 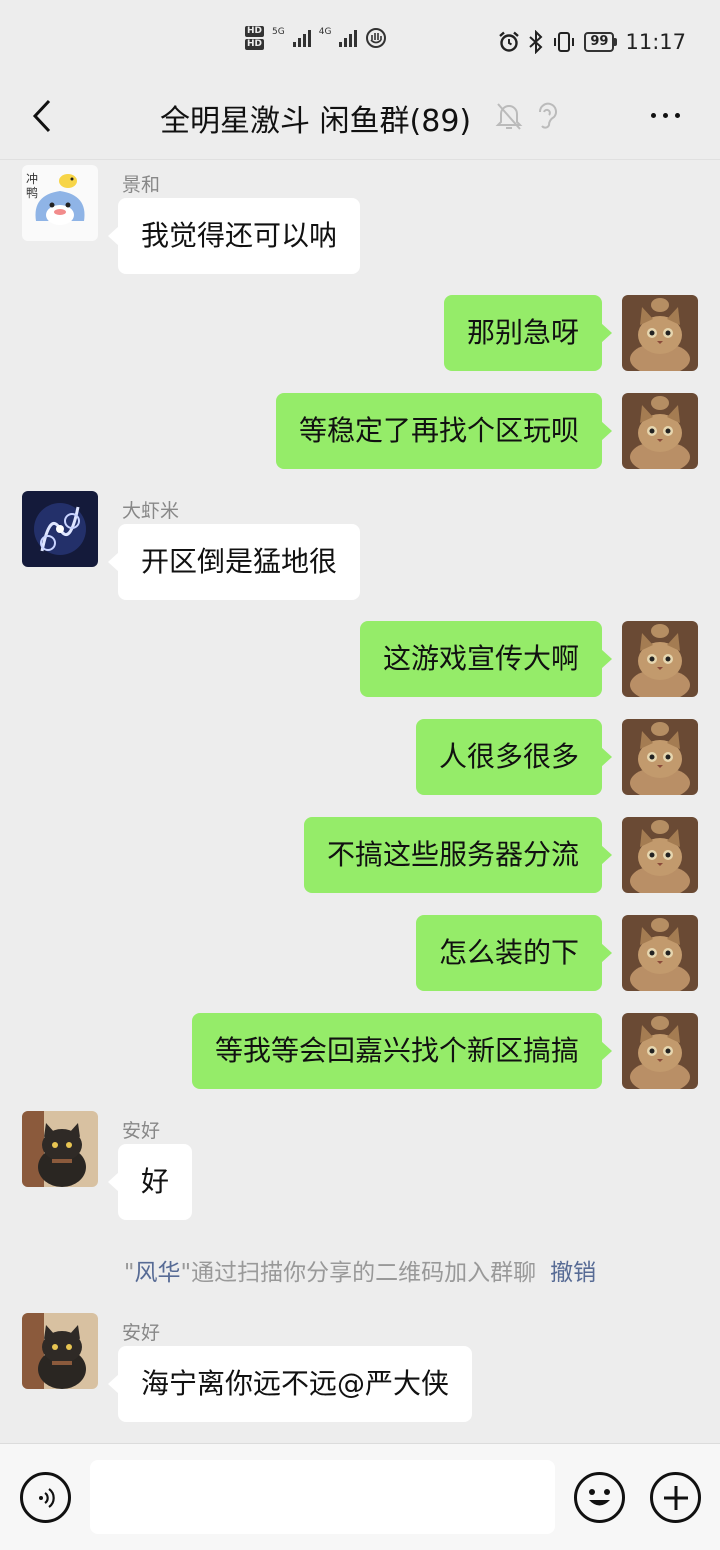 I want to click on voice-icon, so click(x=46, y=1497).